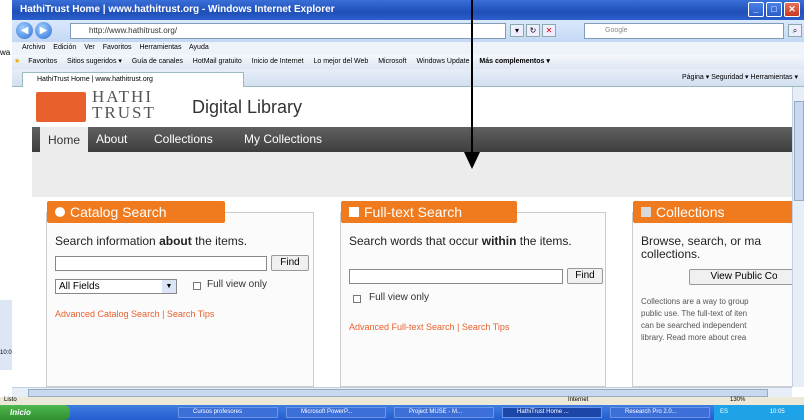  I want to click on panel-title: Collections, so click(690, 212).